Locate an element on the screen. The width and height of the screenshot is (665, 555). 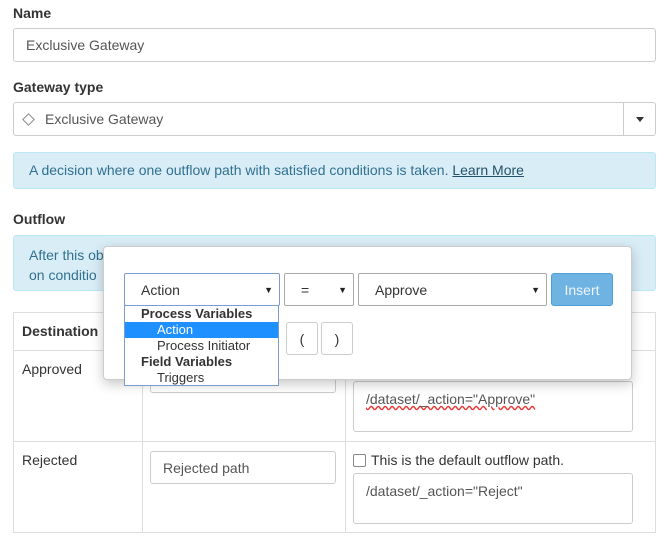
diamond-icon is located at coordinates (28, 119).